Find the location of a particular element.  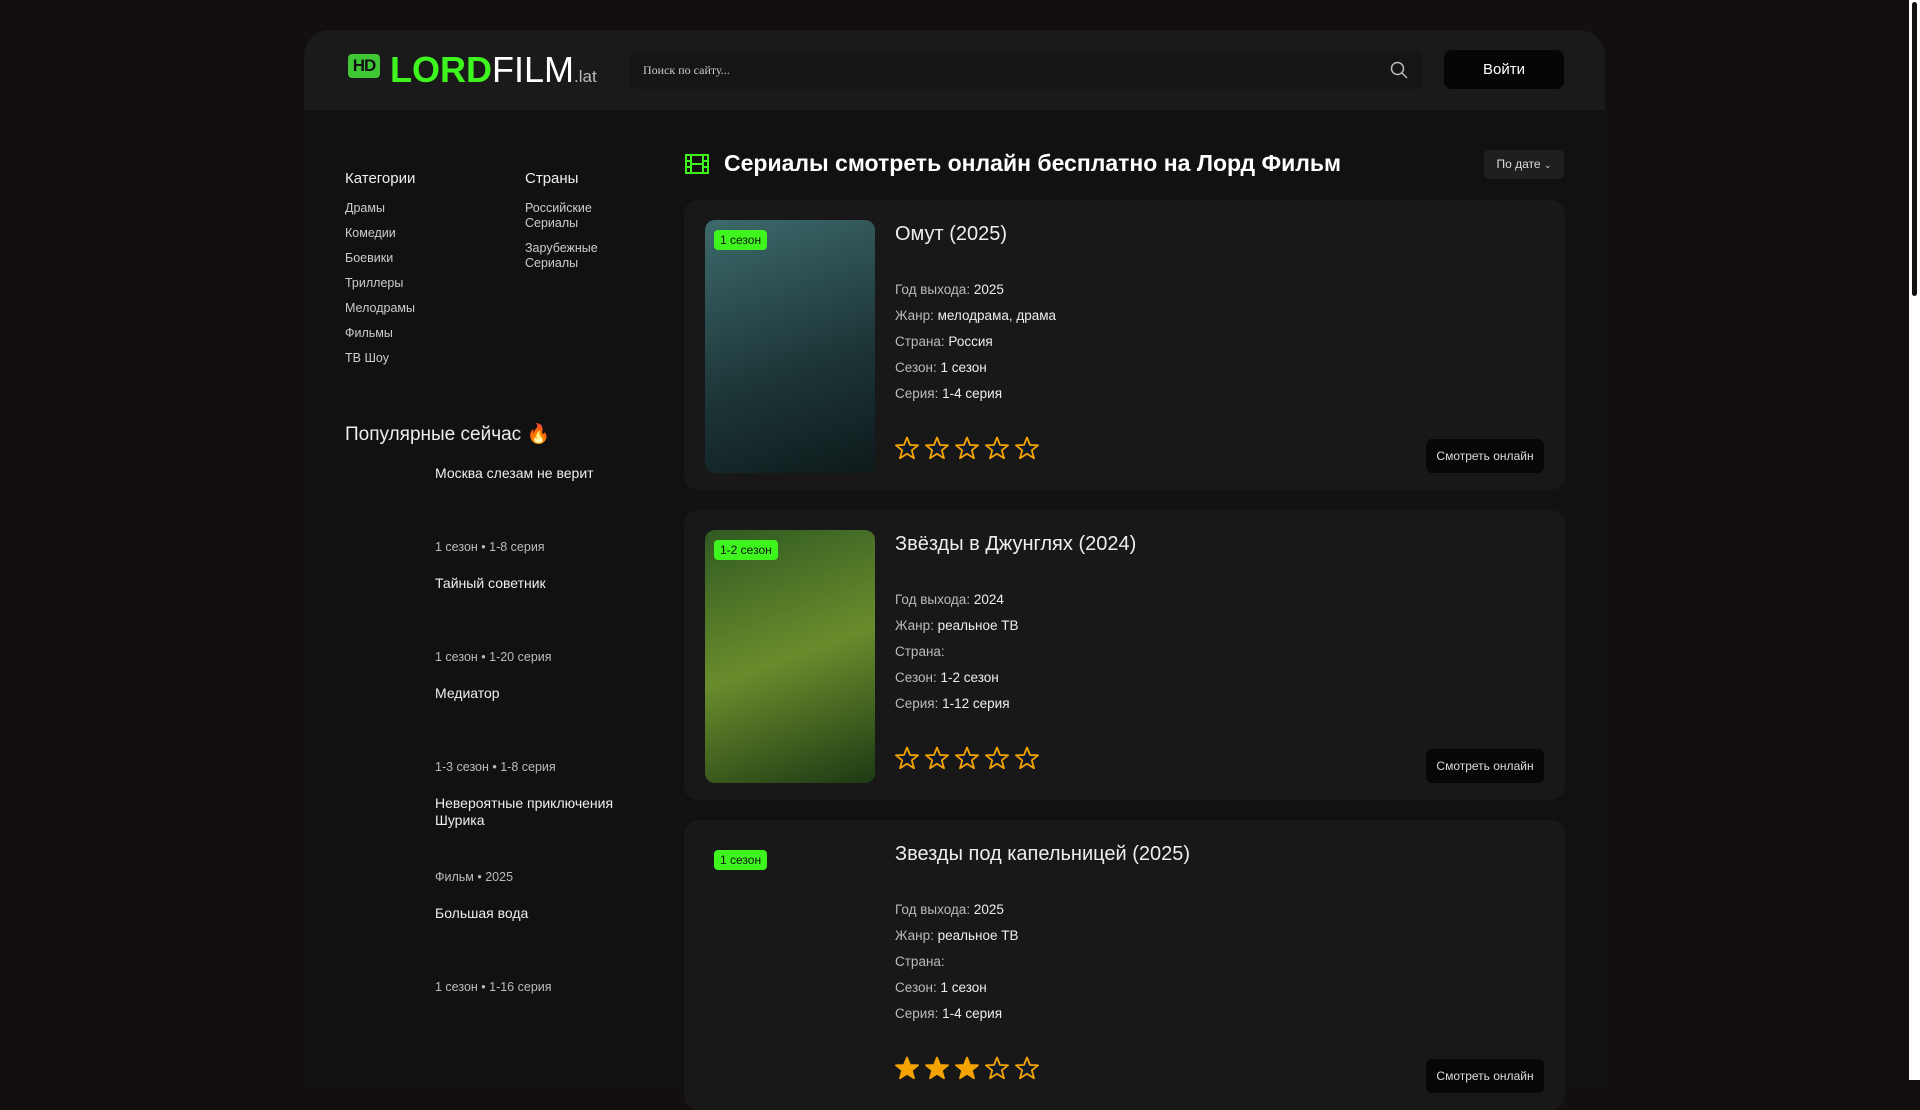

category-link: Драмы is located at coordinates (365, 208).